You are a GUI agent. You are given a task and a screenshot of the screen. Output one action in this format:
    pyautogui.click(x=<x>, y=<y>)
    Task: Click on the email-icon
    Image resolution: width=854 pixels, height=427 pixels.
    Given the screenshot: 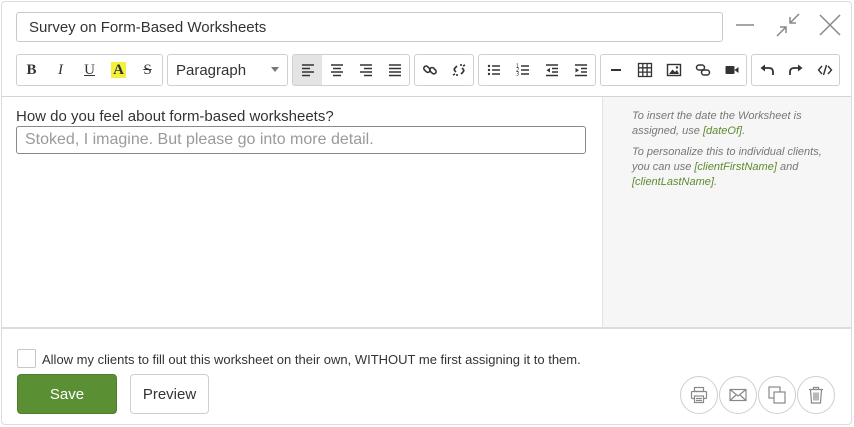 What is the action you would take?
    pyautogui.click(x=738, y=395)
    